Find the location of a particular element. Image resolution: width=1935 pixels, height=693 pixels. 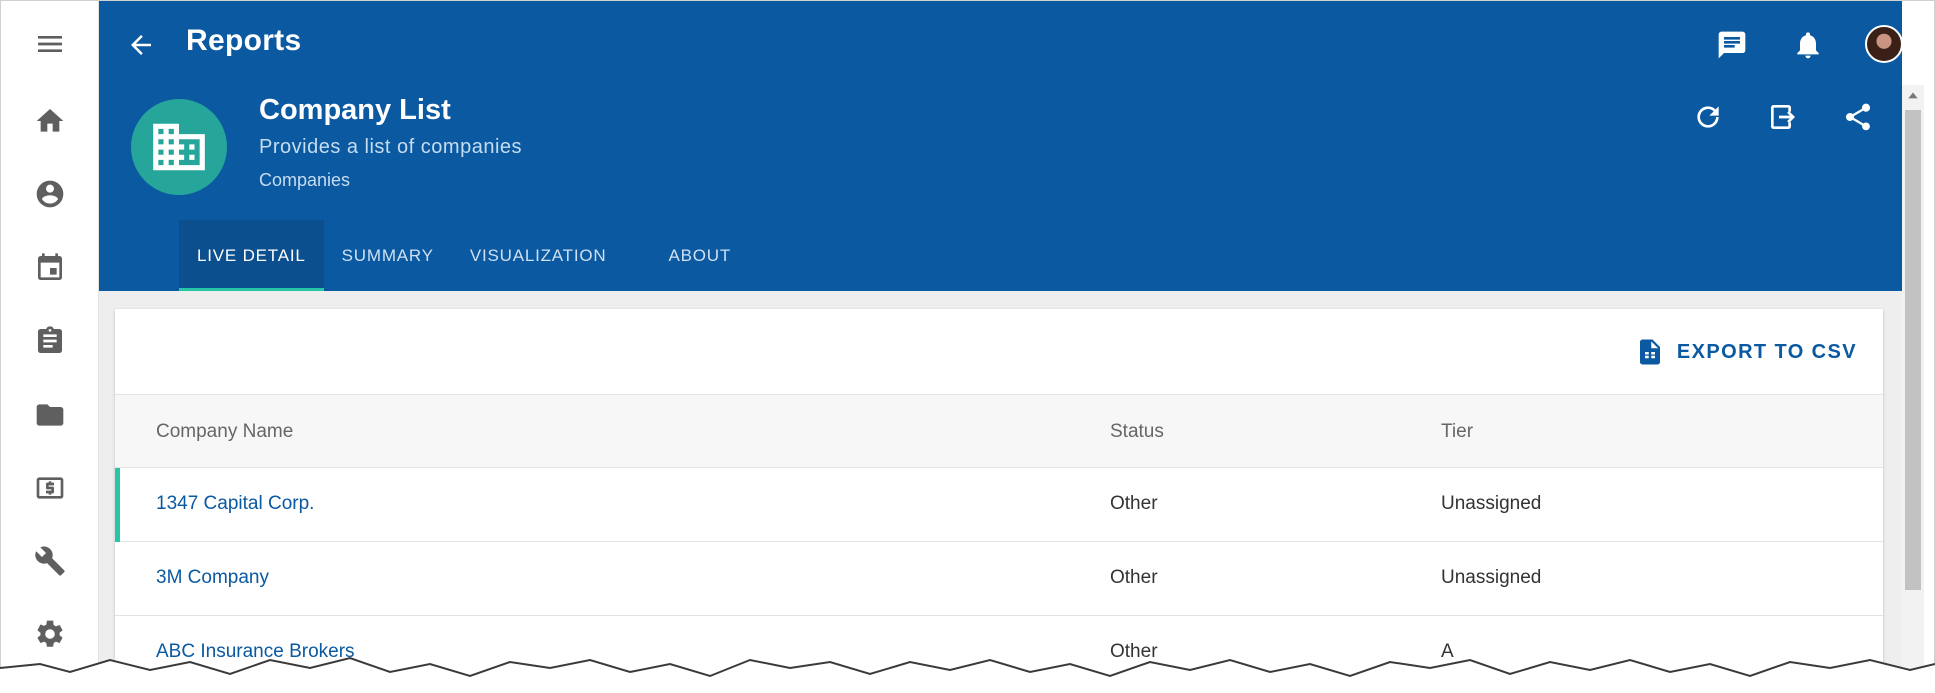

menu-icon is located at coordinates (50, 44).